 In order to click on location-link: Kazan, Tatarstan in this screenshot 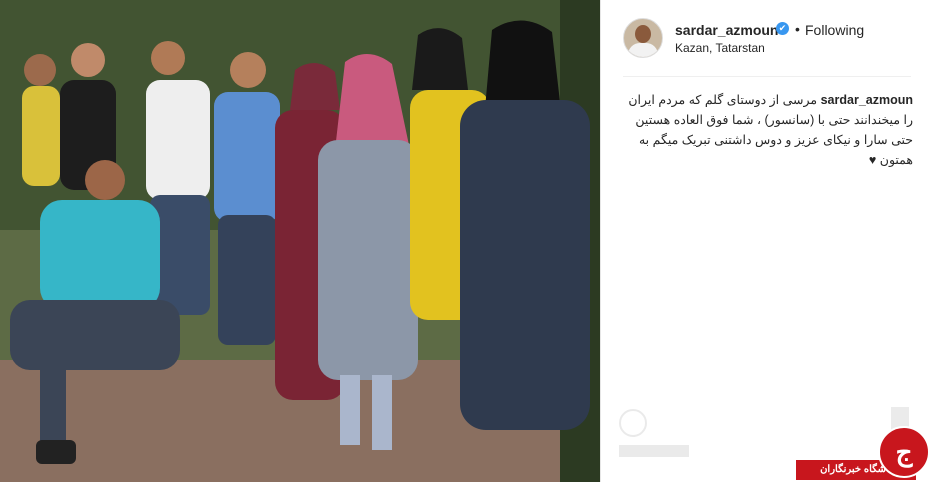, I will do `click(720, 48)`.